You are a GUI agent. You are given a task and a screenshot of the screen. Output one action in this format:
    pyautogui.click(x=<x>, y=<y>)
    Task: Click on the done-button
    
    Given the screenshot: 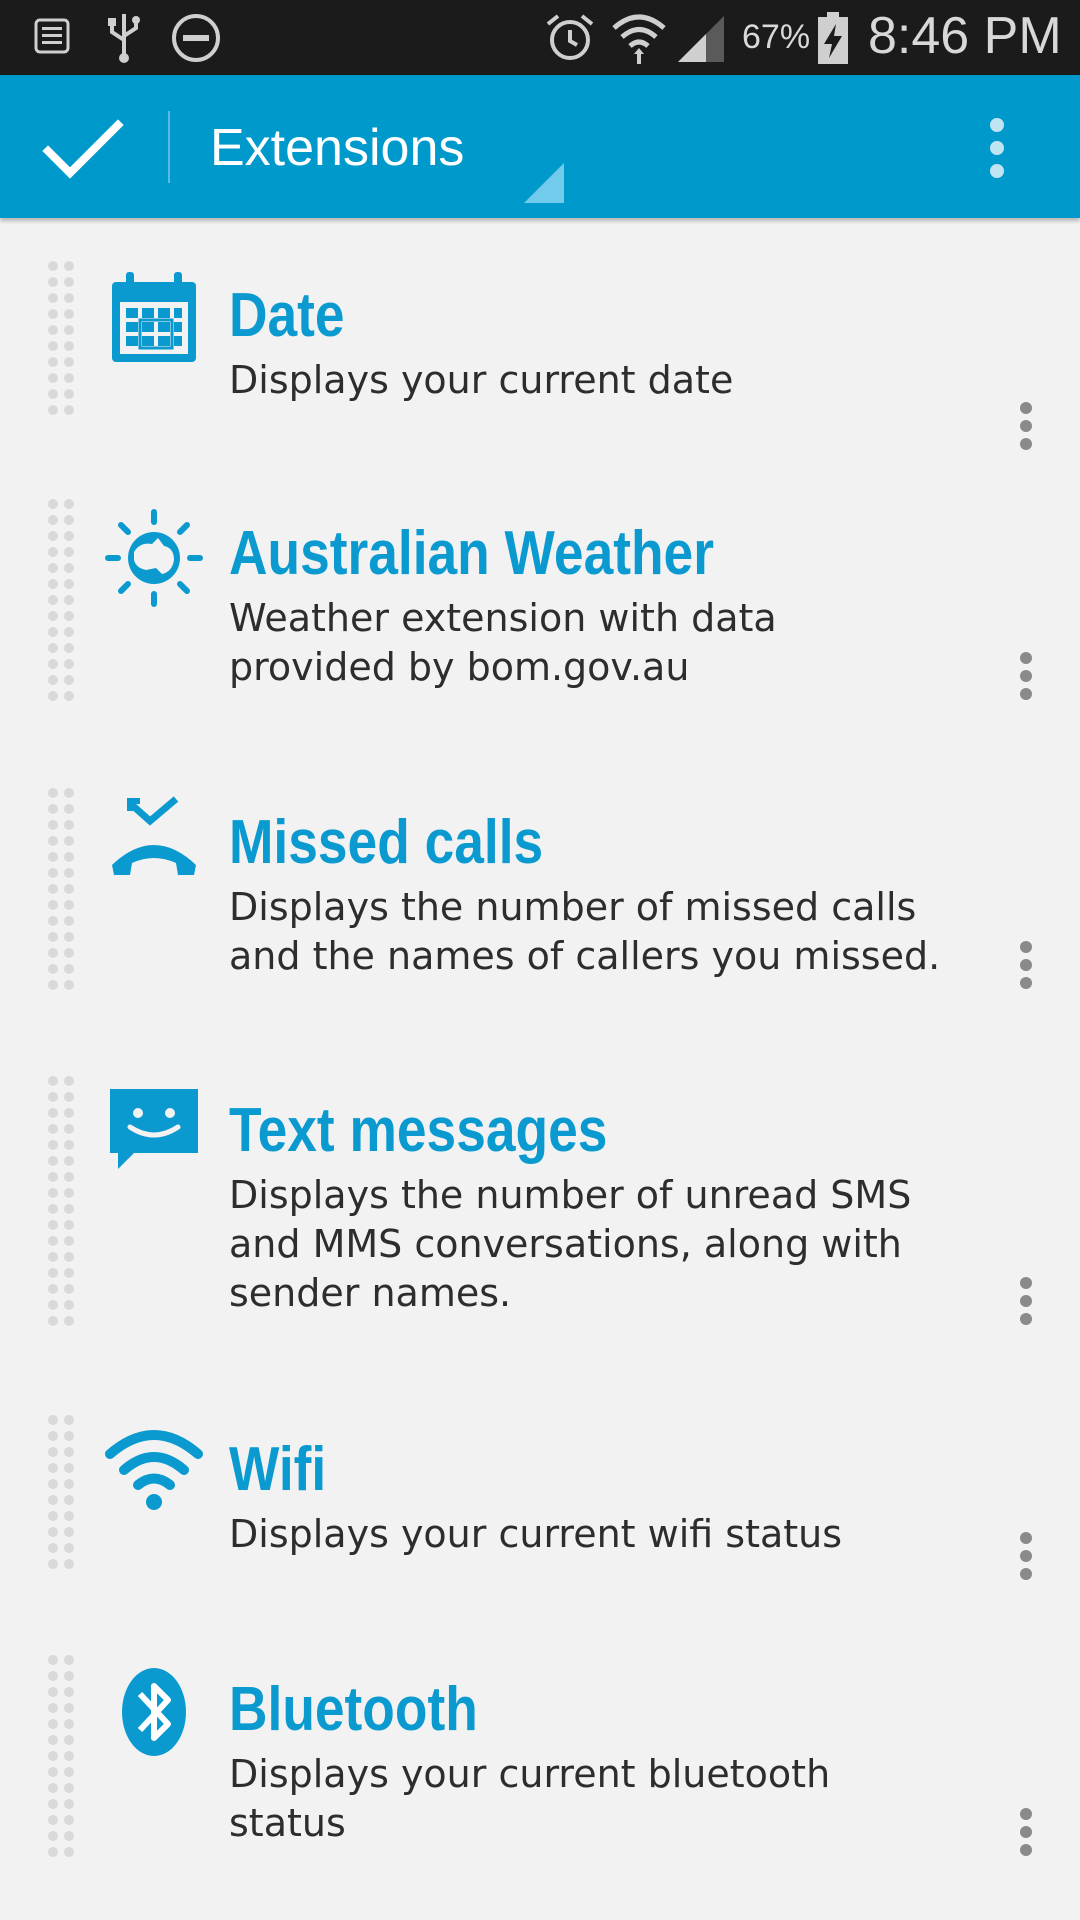 What is the action you would take?
    pyautogui.click(x=85, y=148)
    